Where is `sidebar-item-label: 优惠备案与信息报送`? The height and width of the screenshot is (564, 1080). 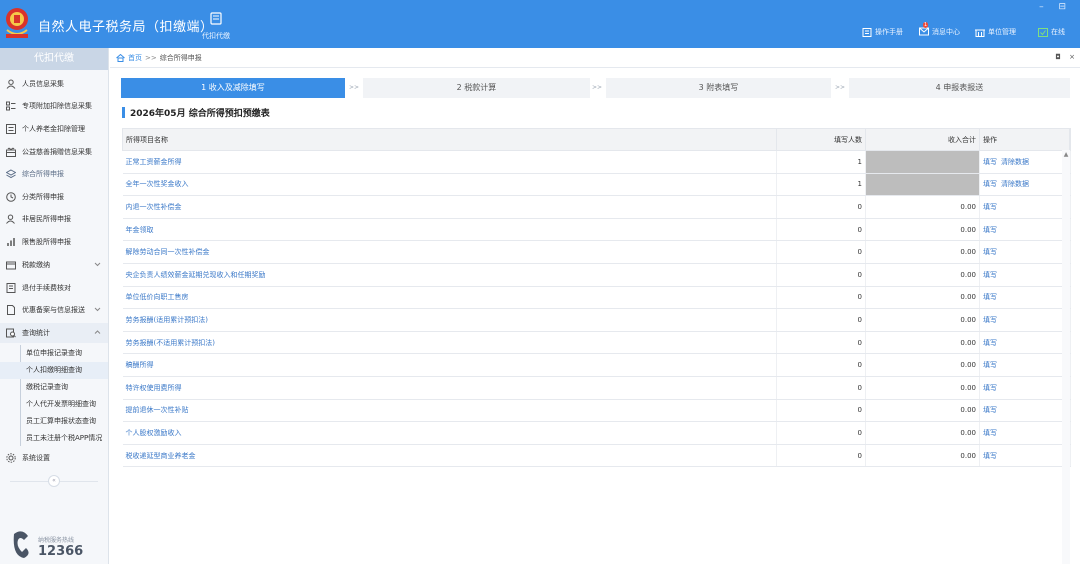
sidebar-item-label: 优惠备案与信息报送 is located at coordinates (53, 310).